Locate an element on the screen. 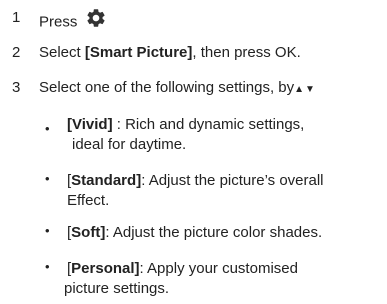  option-label: Standard is located at coordinates (104, 180).